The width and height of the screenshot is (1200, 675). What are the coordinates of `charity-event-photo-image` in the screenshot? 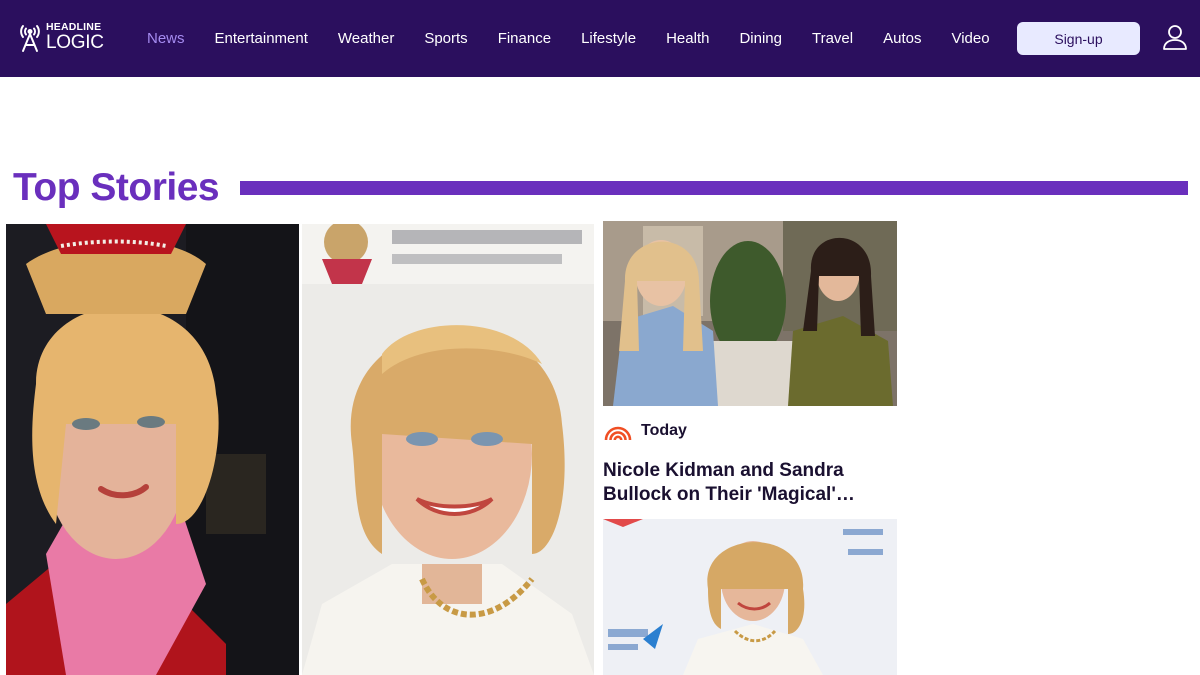 It's located at (750, 597).